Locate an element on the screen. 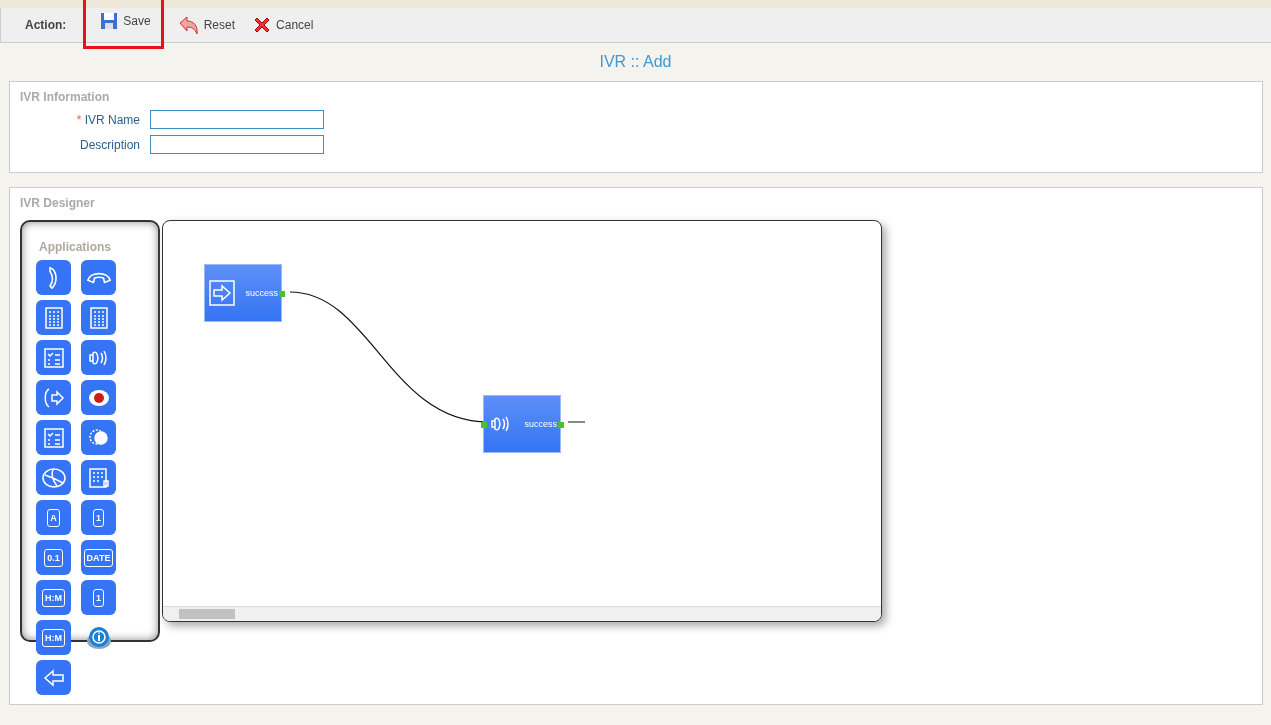 This screenshot has height=725, width=1271. palette-tile: A is located at coordinates (53, 517).